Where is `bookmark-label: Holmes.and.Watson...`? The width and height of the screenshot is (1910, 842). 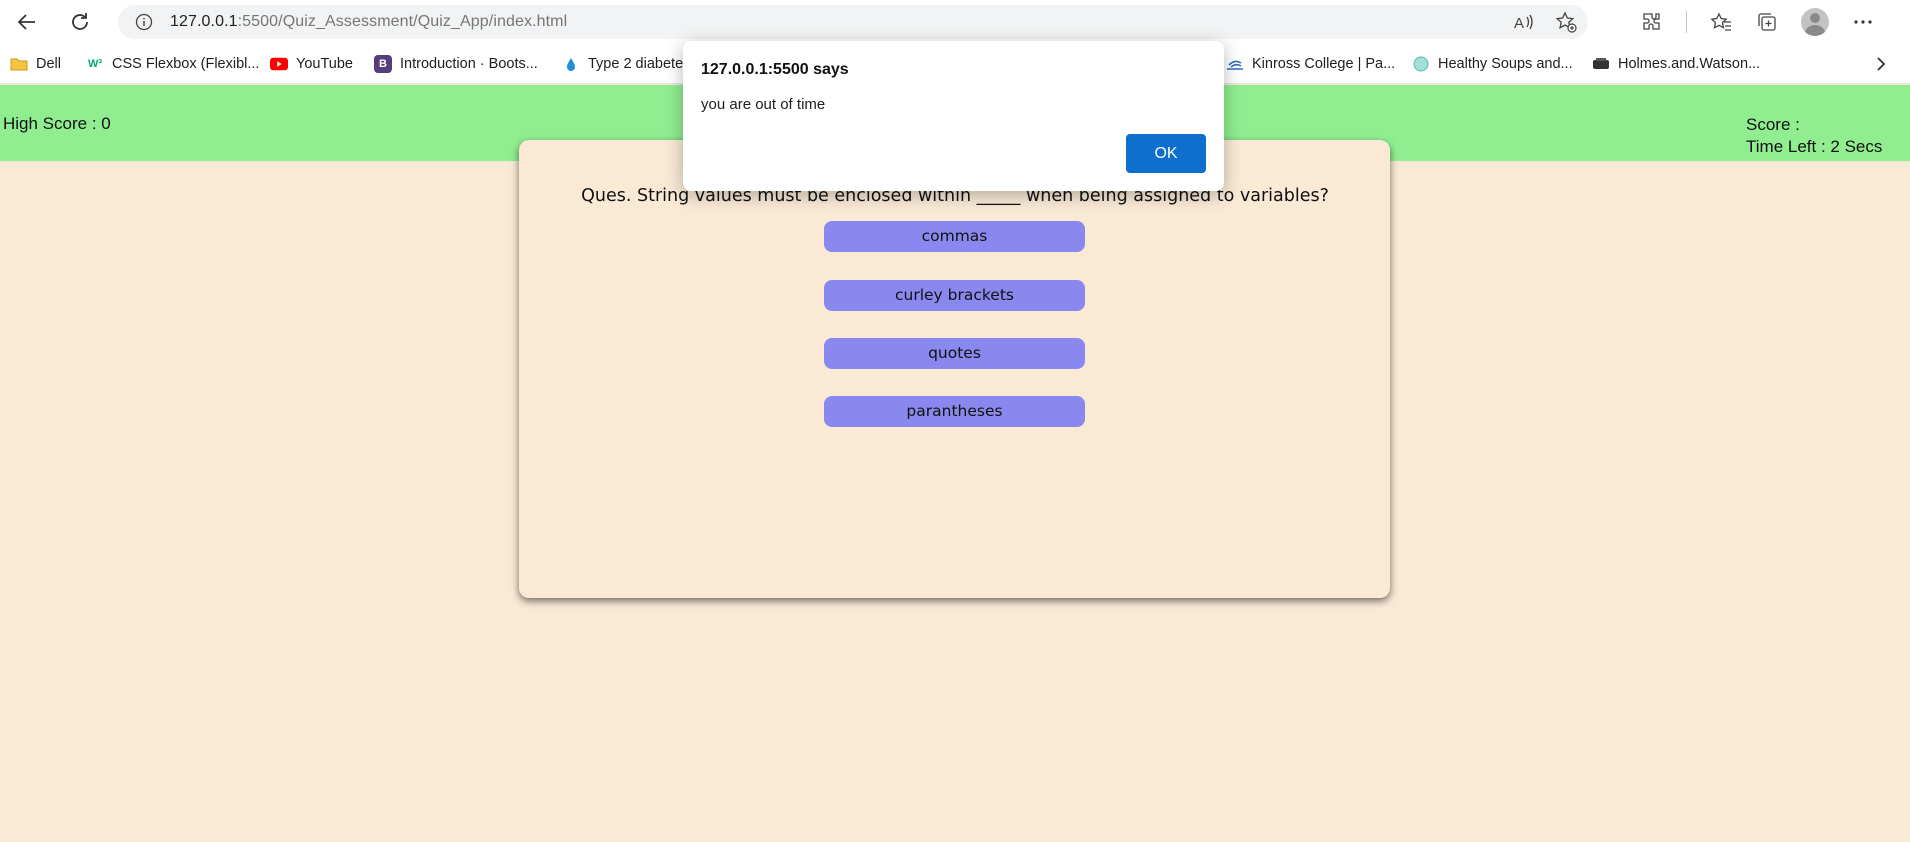
bookmark-label: Holmes.and.Watson... is located at coordinates (1689, 64).